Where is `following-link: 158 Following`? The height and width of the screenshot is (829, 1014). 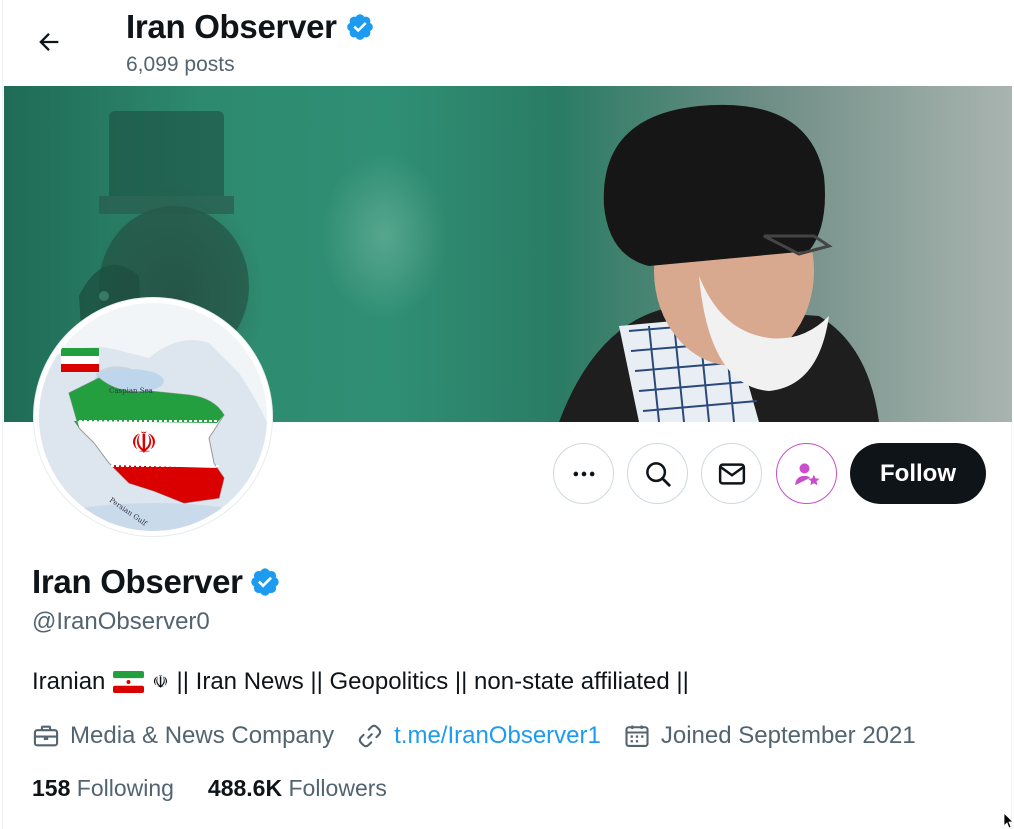 following-link: 158 Following is located at coordinates (103, 788).